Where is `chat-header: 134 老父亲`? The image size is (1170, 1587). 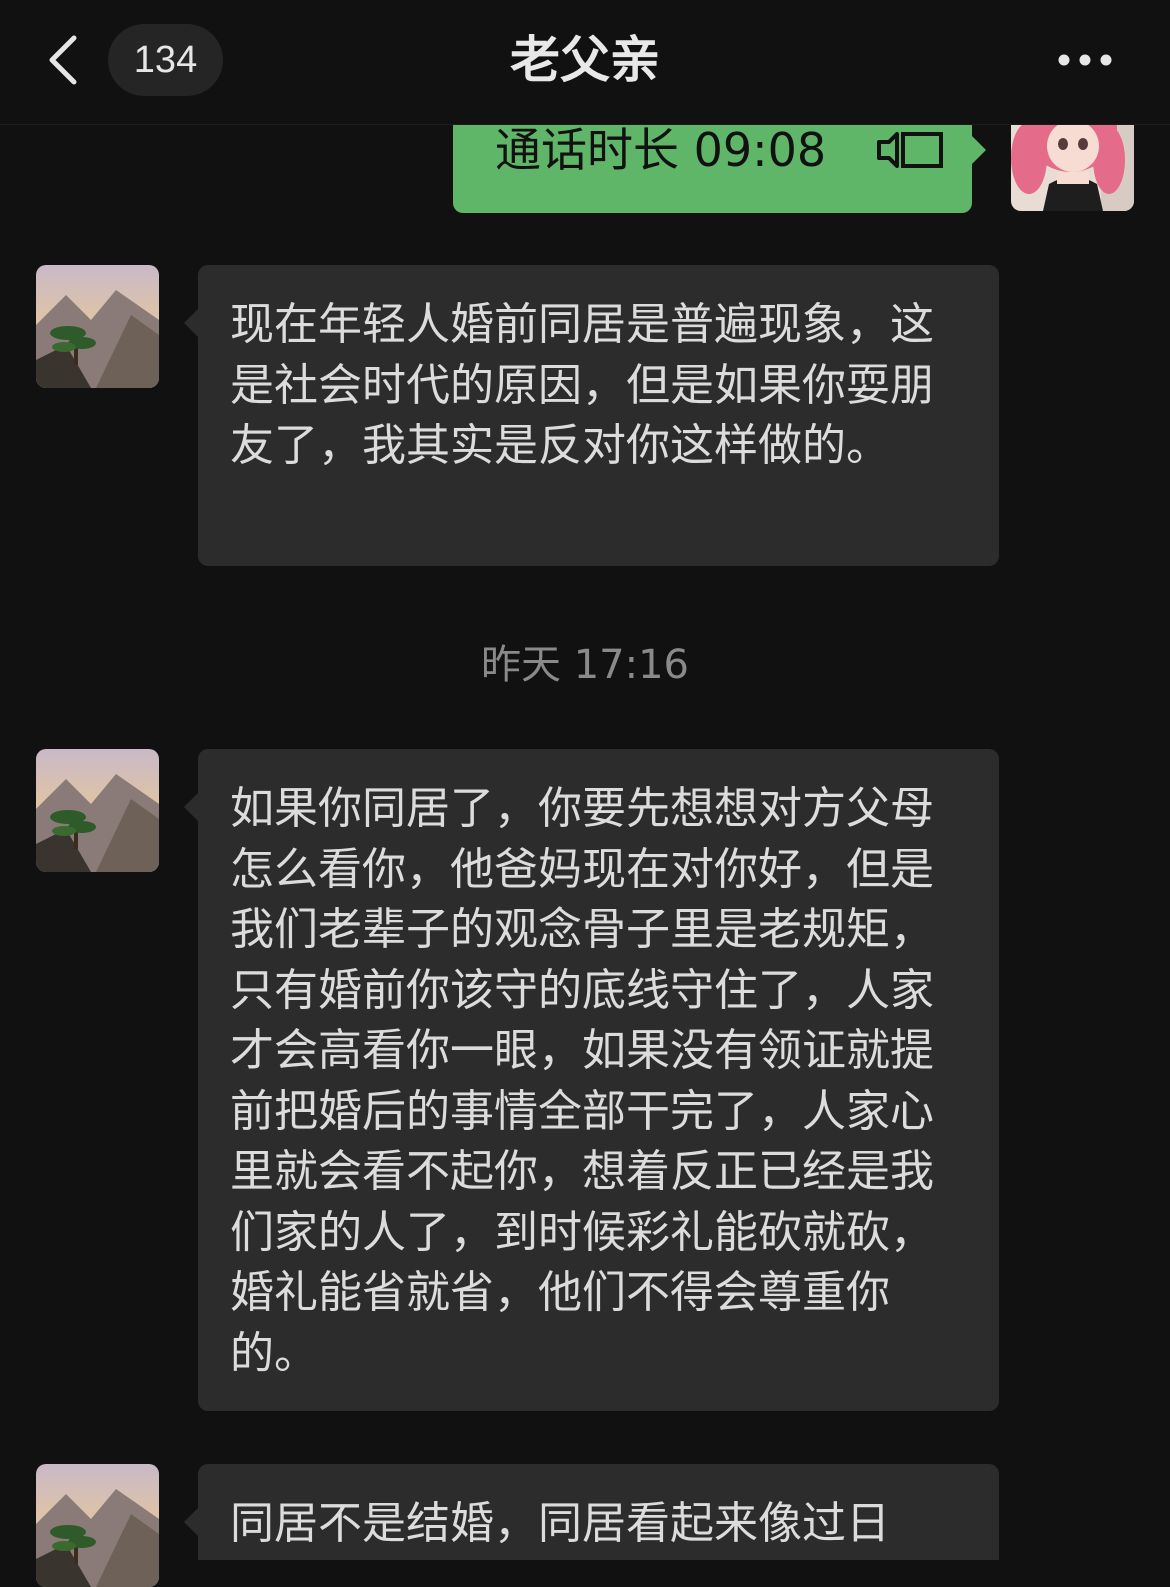
chat-header: 134 老父亲 is located at coordinates (585, 62).